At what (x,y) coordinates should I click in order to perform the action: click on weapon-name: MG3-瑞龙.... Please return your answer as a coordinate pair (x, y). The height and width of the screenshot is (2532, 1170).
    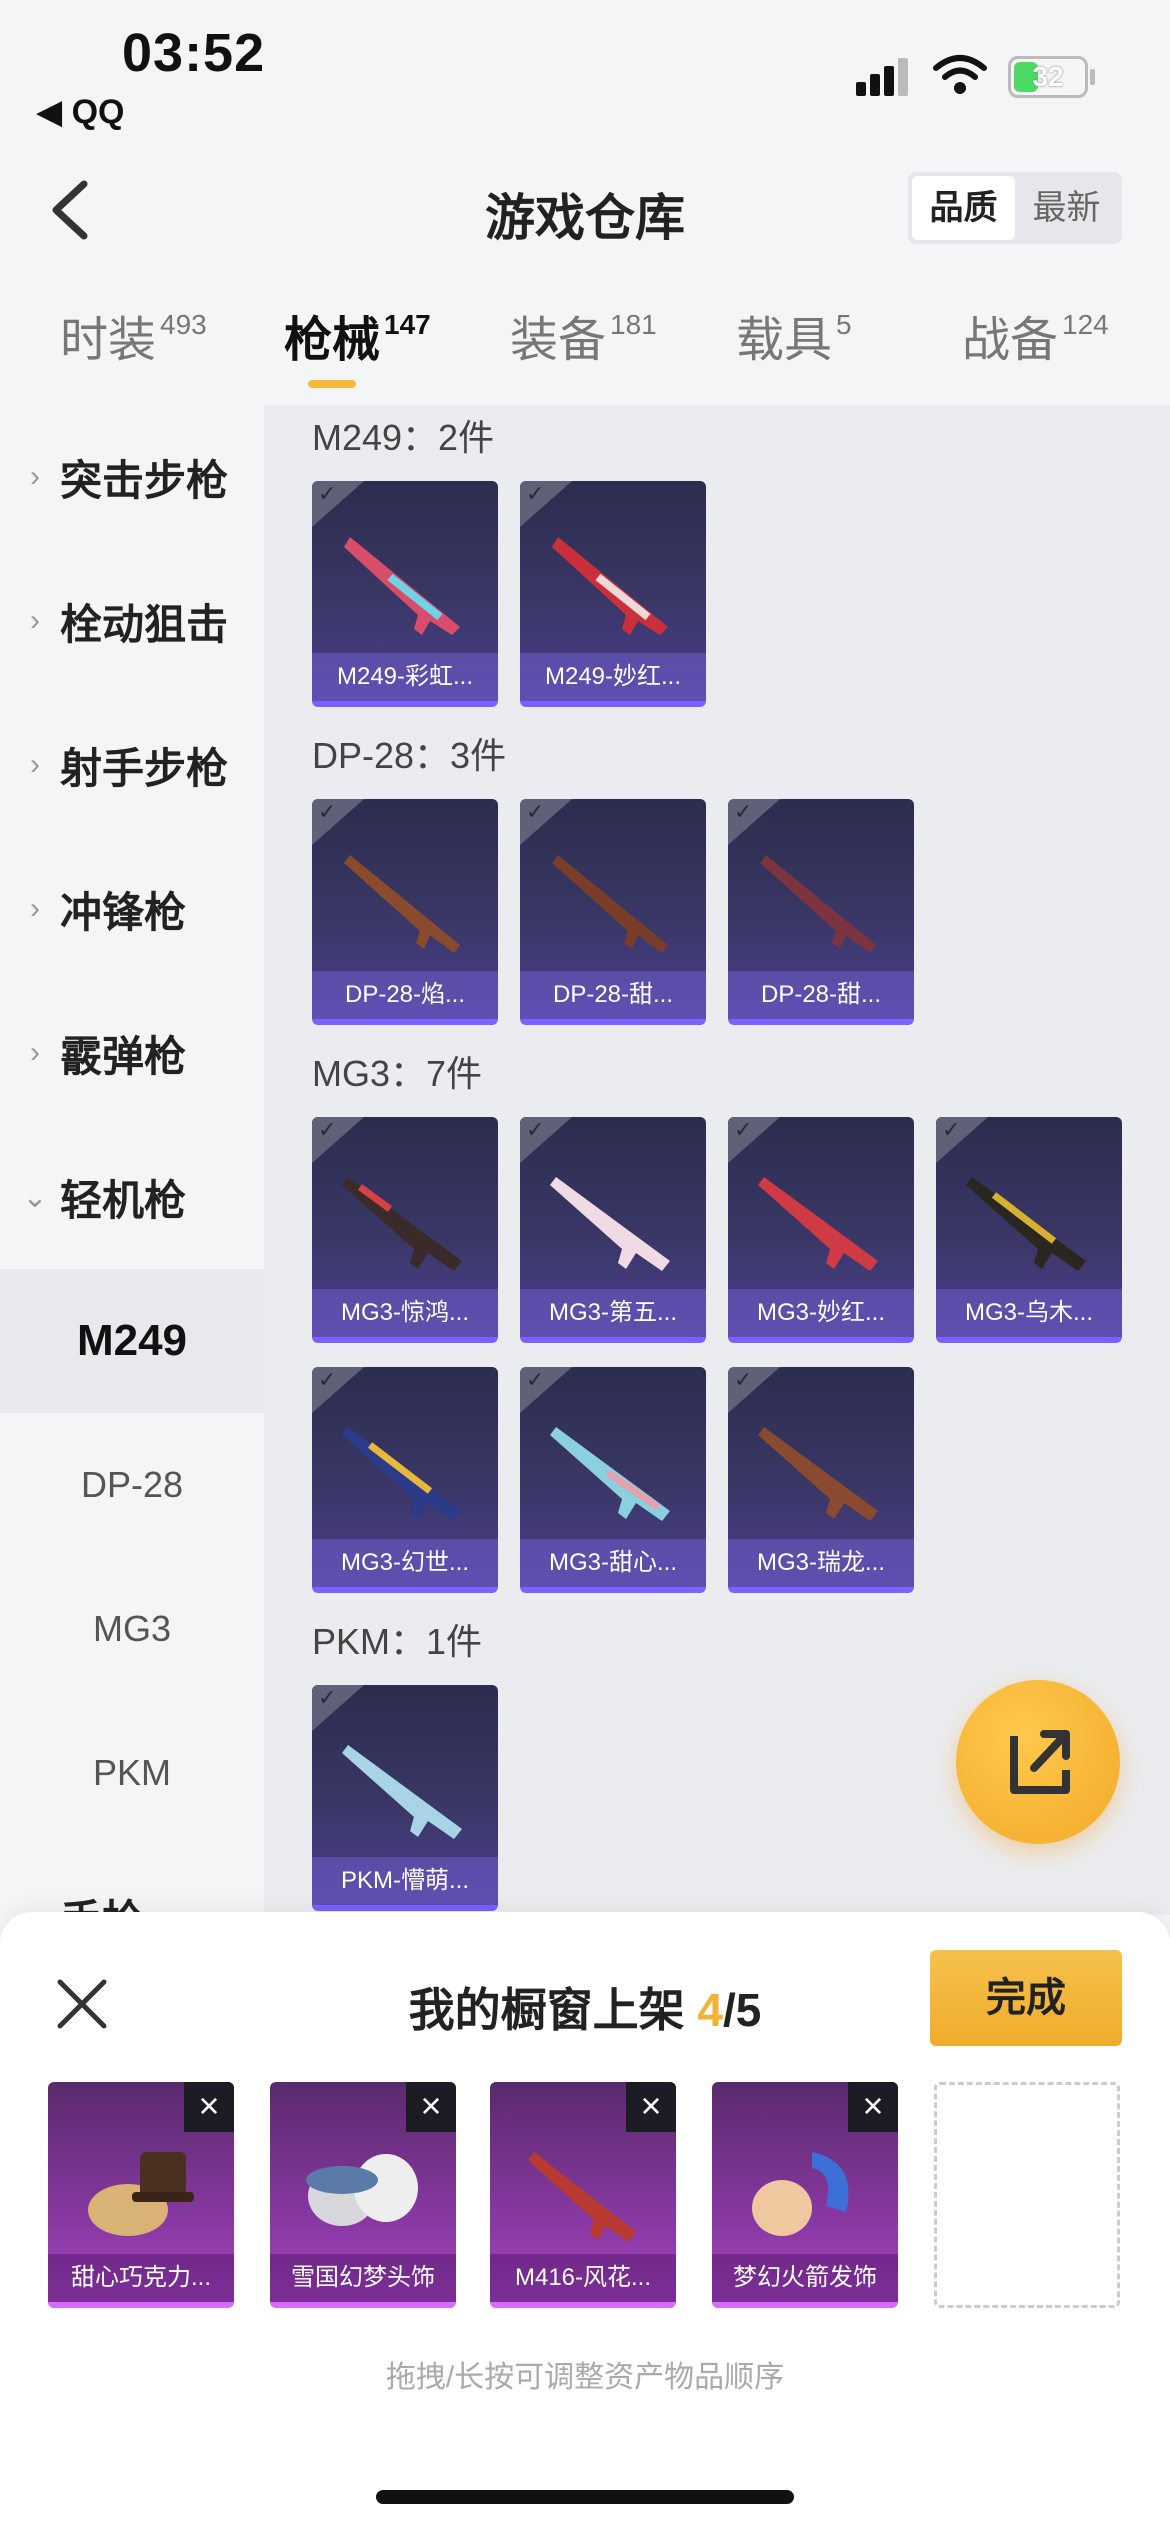
    Looking at the image, I should click on (821, 1563).